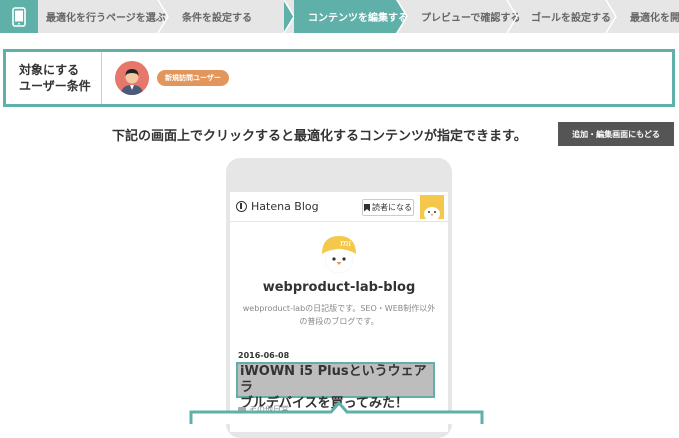  What do you see at coordinates (319, 136) in the screenshot?
I see `instruction-text: 下記の画面上でクリックすると最適化するコンテンツが指定できます。` at bounding box center [319, 136].